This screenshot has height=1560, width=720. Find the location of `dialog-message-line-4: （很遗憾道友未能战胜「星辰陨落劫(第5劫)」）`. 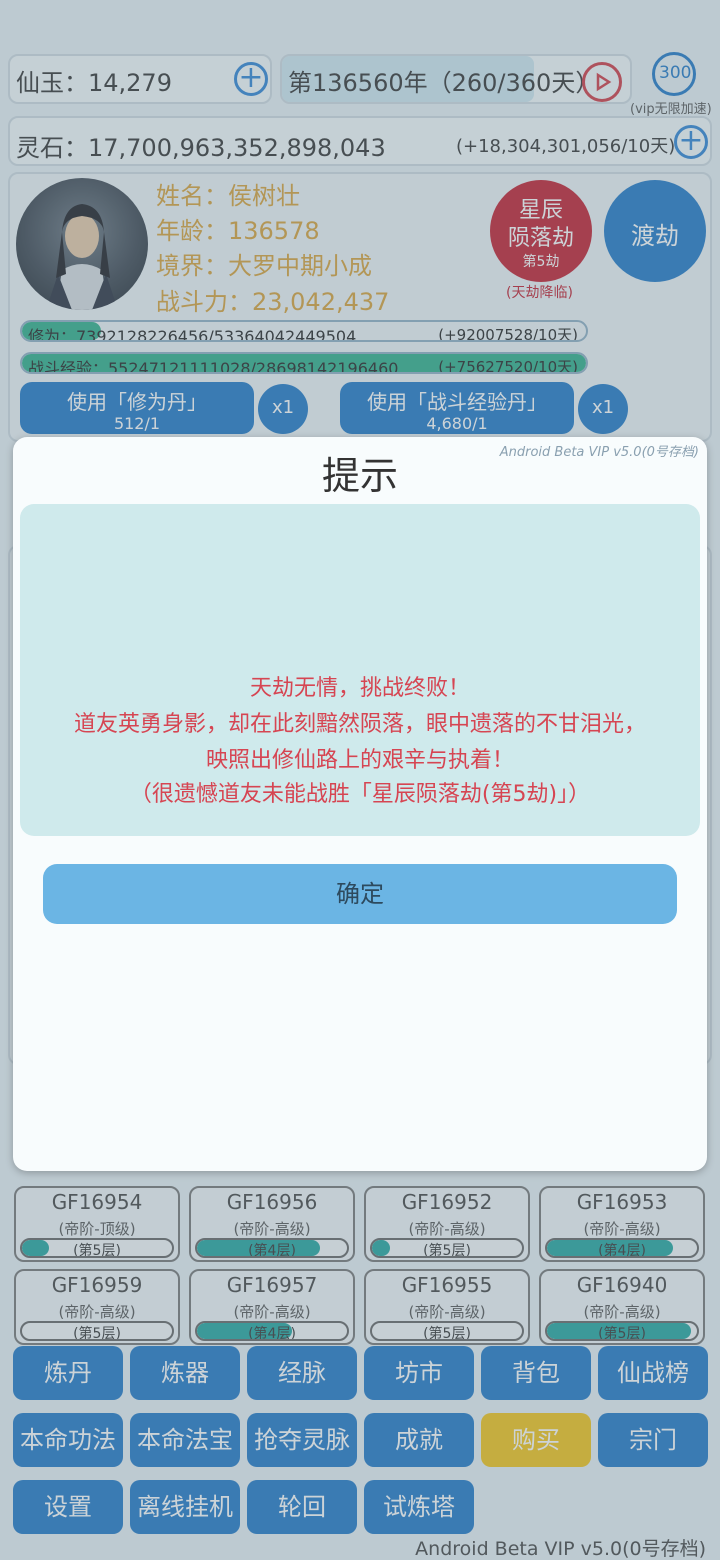

dialog-message-line-4: （很遗憾道友未能战胜「星辰陨落劫(第5劫)」） is located at coordinates (360, 794).